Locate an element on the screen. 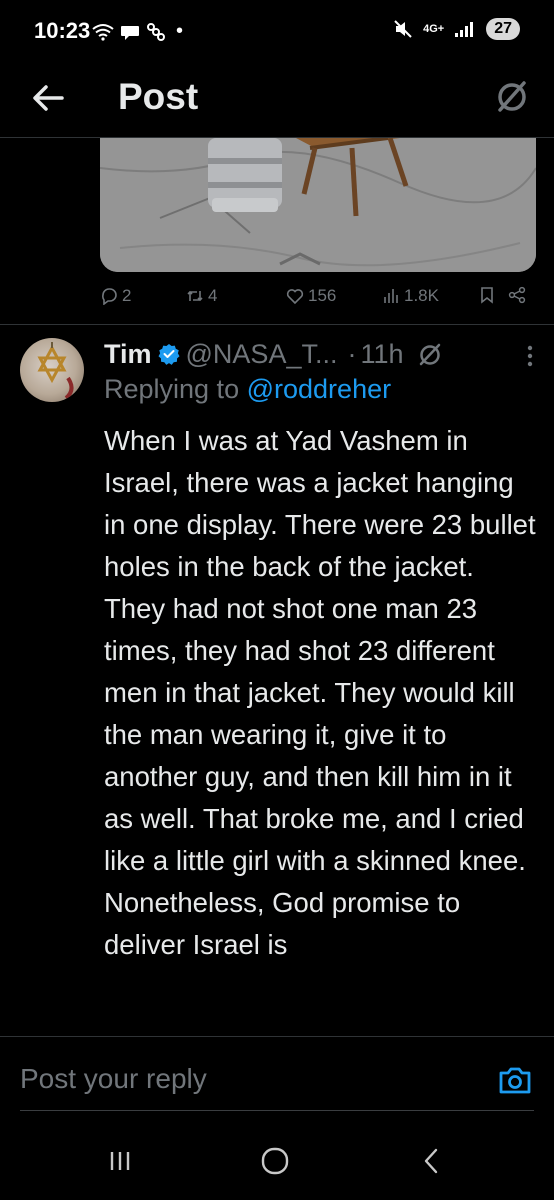 Image resolution: width=554 pixels, height=1200 pixels. post-timestamp: 11h is located at coordinates (381, 354).